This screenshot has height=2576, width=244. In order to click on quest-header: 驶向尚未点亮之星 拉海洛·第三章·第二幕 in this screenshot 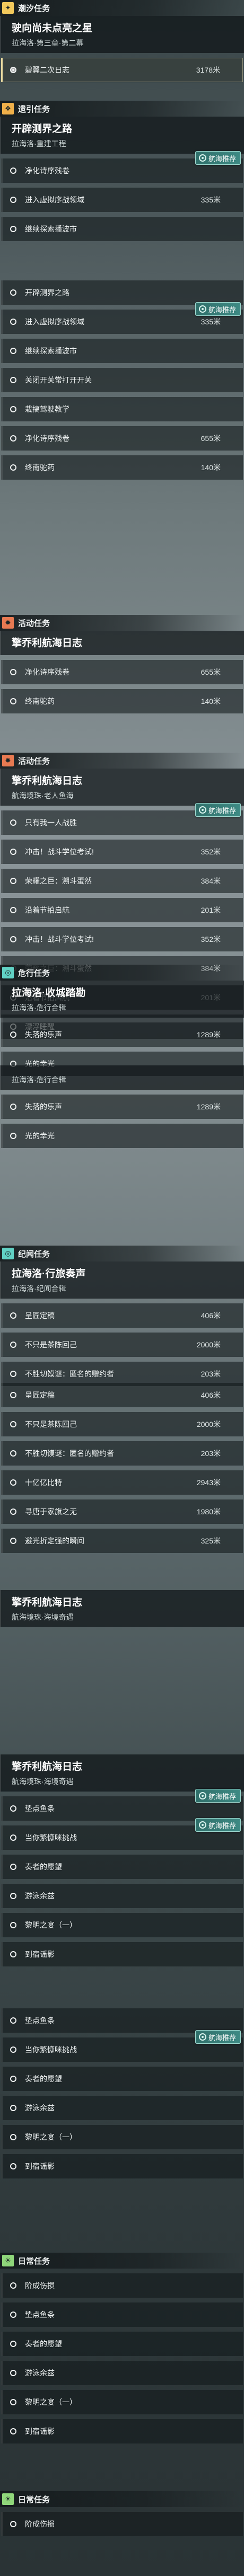, I will do `click(122, 34)`.